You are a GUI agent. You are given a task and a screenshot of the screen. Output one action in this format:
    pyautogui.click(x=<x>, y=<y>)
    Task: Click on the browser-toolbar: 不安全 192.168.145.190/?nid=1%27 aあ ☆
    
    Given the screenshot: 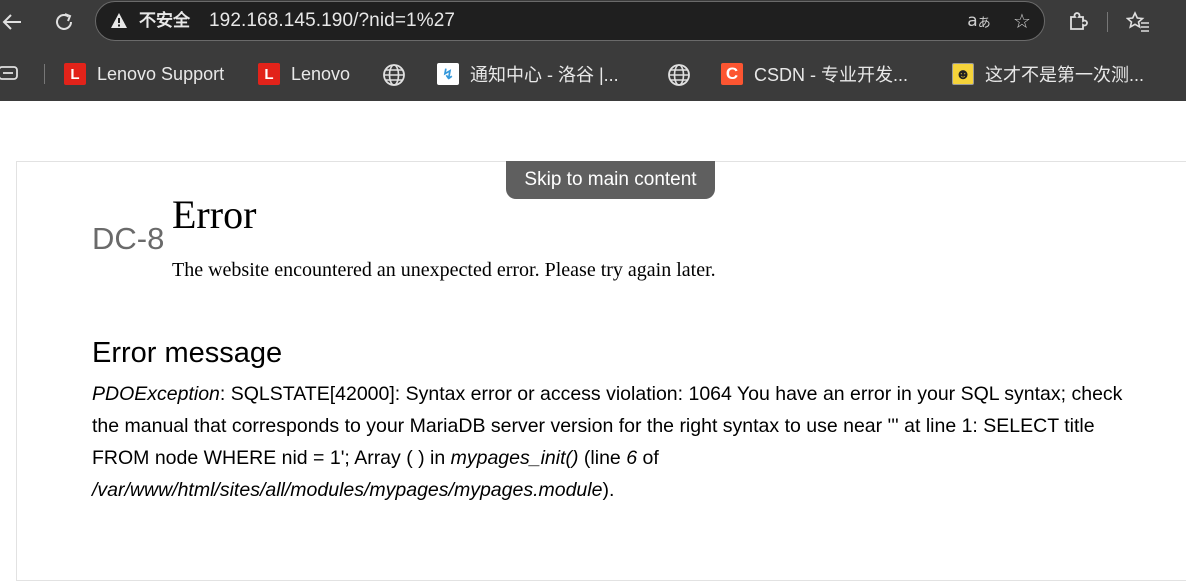 What is the action you would take?
    pyautogui.click(x=593, y=22)
    